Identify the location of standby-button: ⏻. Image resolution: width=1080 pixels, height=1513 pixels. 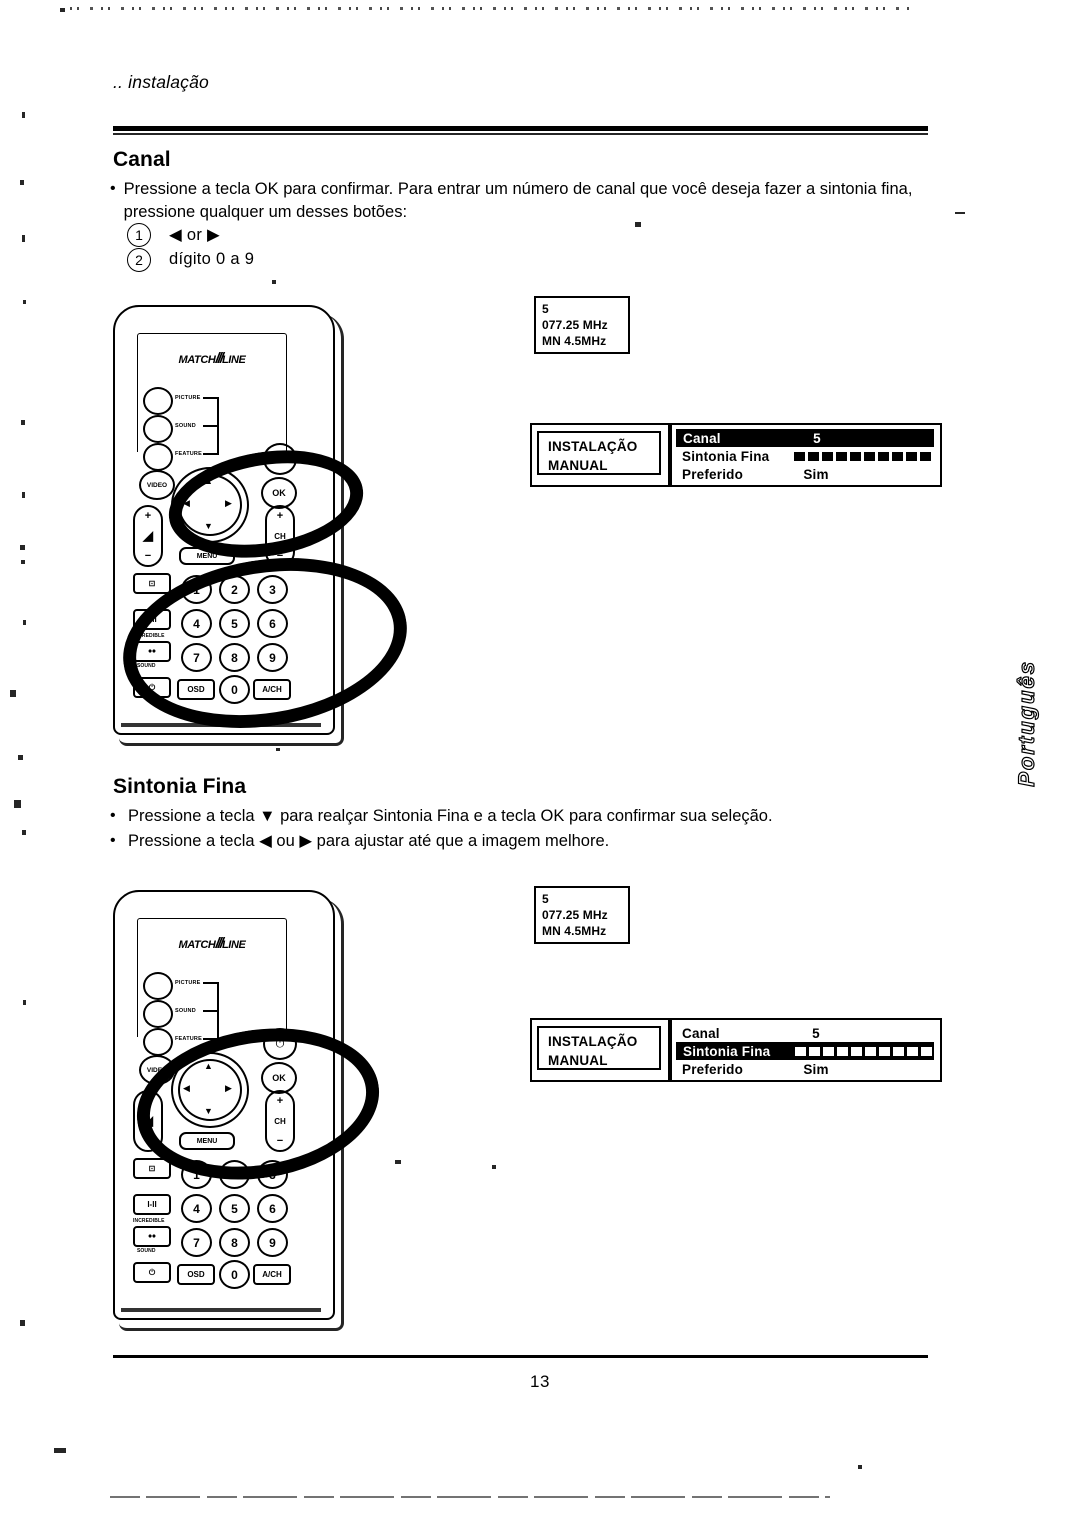
(152, 1272).